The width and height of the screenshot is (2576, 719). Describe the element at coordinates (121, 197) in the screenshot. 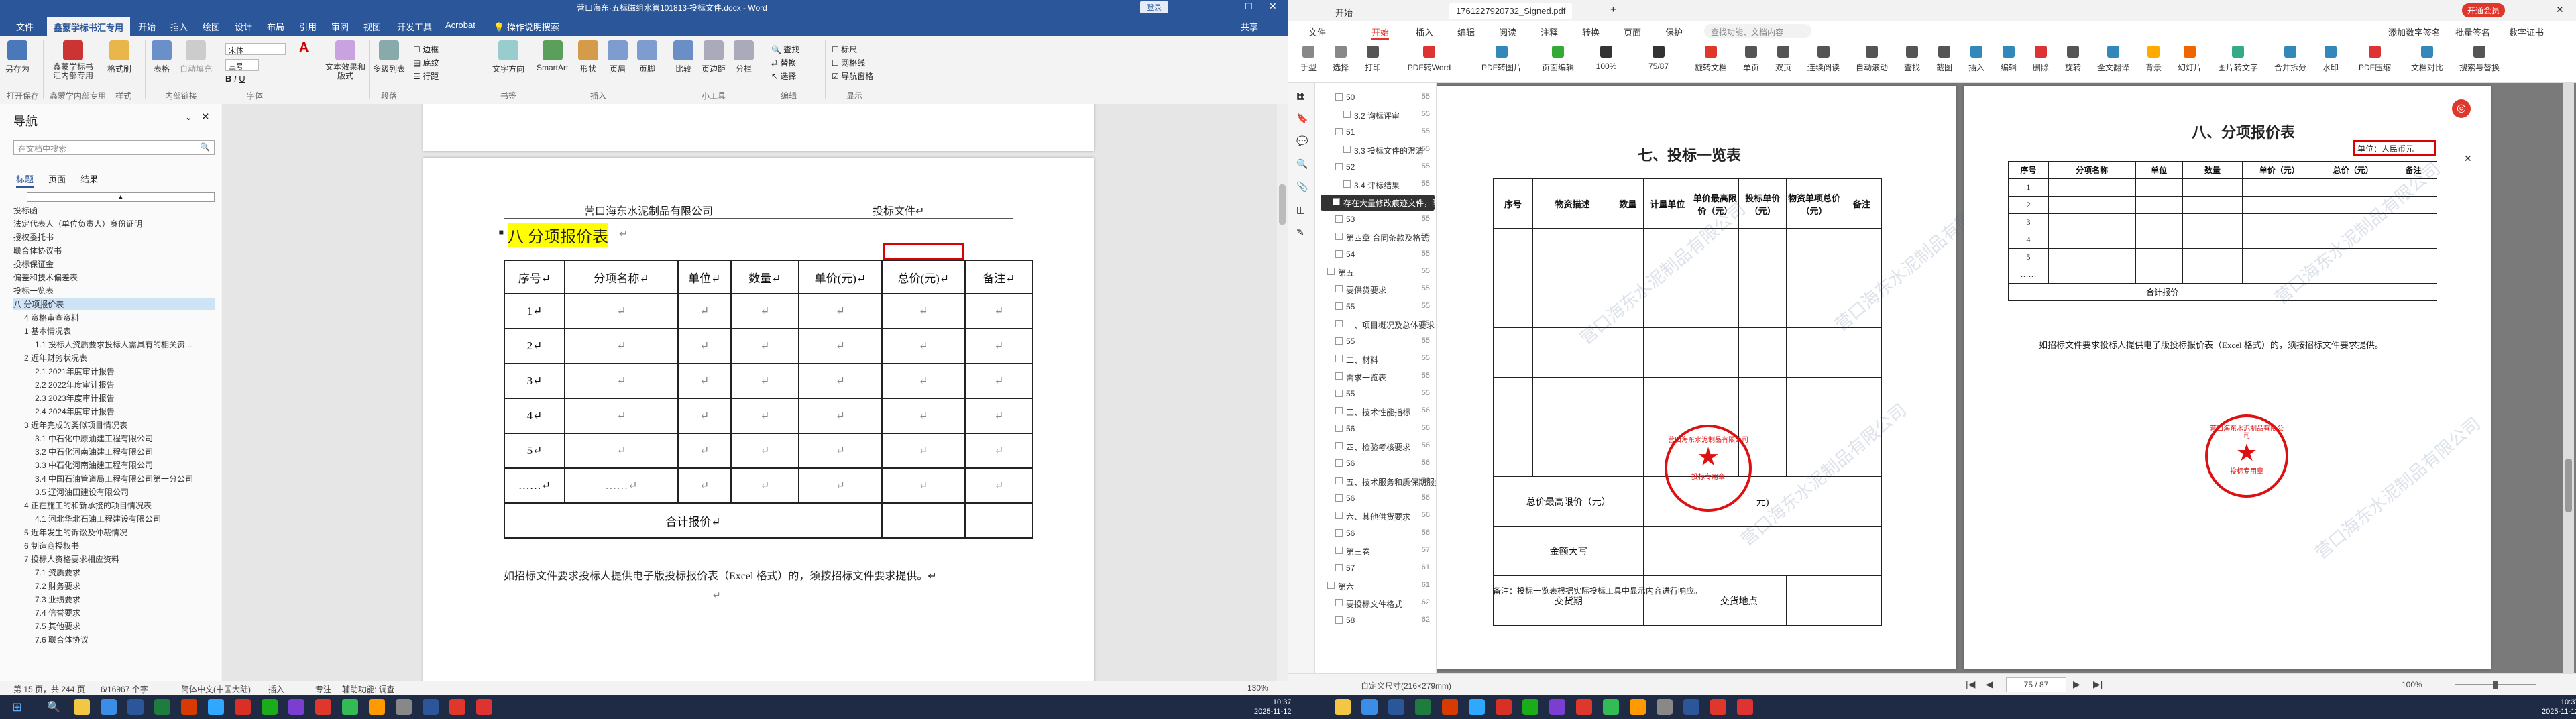

I see `scroll-up-icon: ▲` at that location.